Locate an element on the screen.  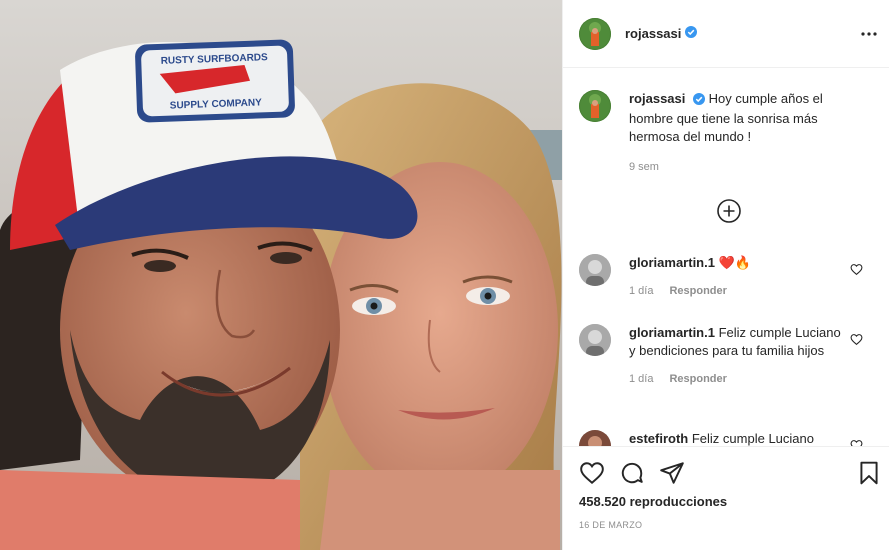
post-date: 16 DE MARZO is located at coordinates (610, 525).